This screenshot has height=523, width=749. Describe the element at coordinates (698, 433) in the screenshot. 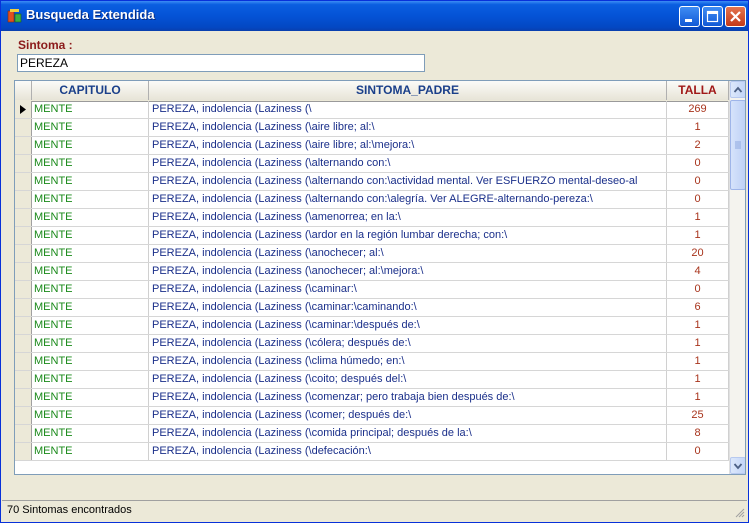

I see `cell-talla: 8` at that location.